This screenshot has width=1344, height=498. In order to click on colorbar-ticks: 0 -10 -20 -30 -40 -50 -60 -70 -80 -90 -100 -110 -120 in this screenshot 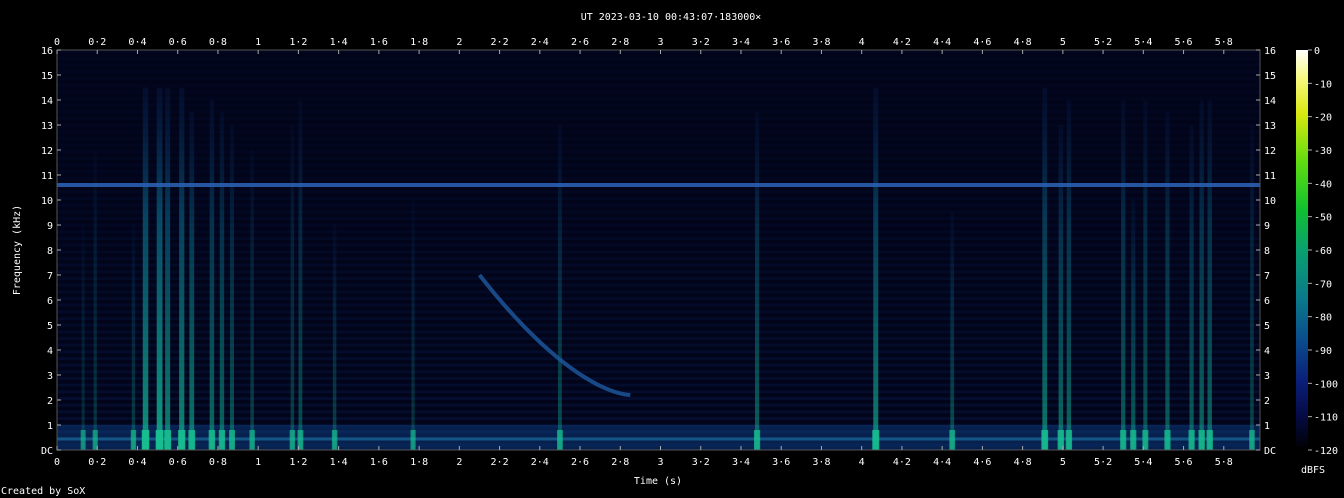, I will do `click(1323, 251)`.